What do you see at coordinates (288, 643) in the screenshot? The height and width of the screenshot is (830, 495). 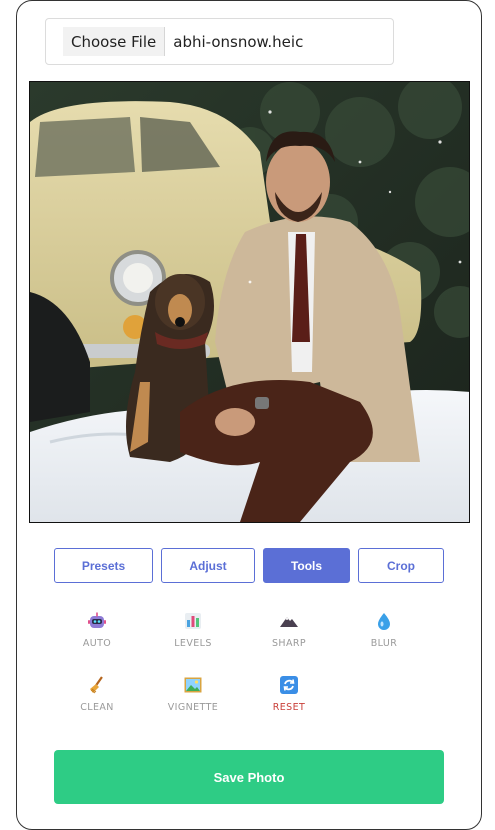 I see `tool-label: SHARP` at bounding box center [288, 643].